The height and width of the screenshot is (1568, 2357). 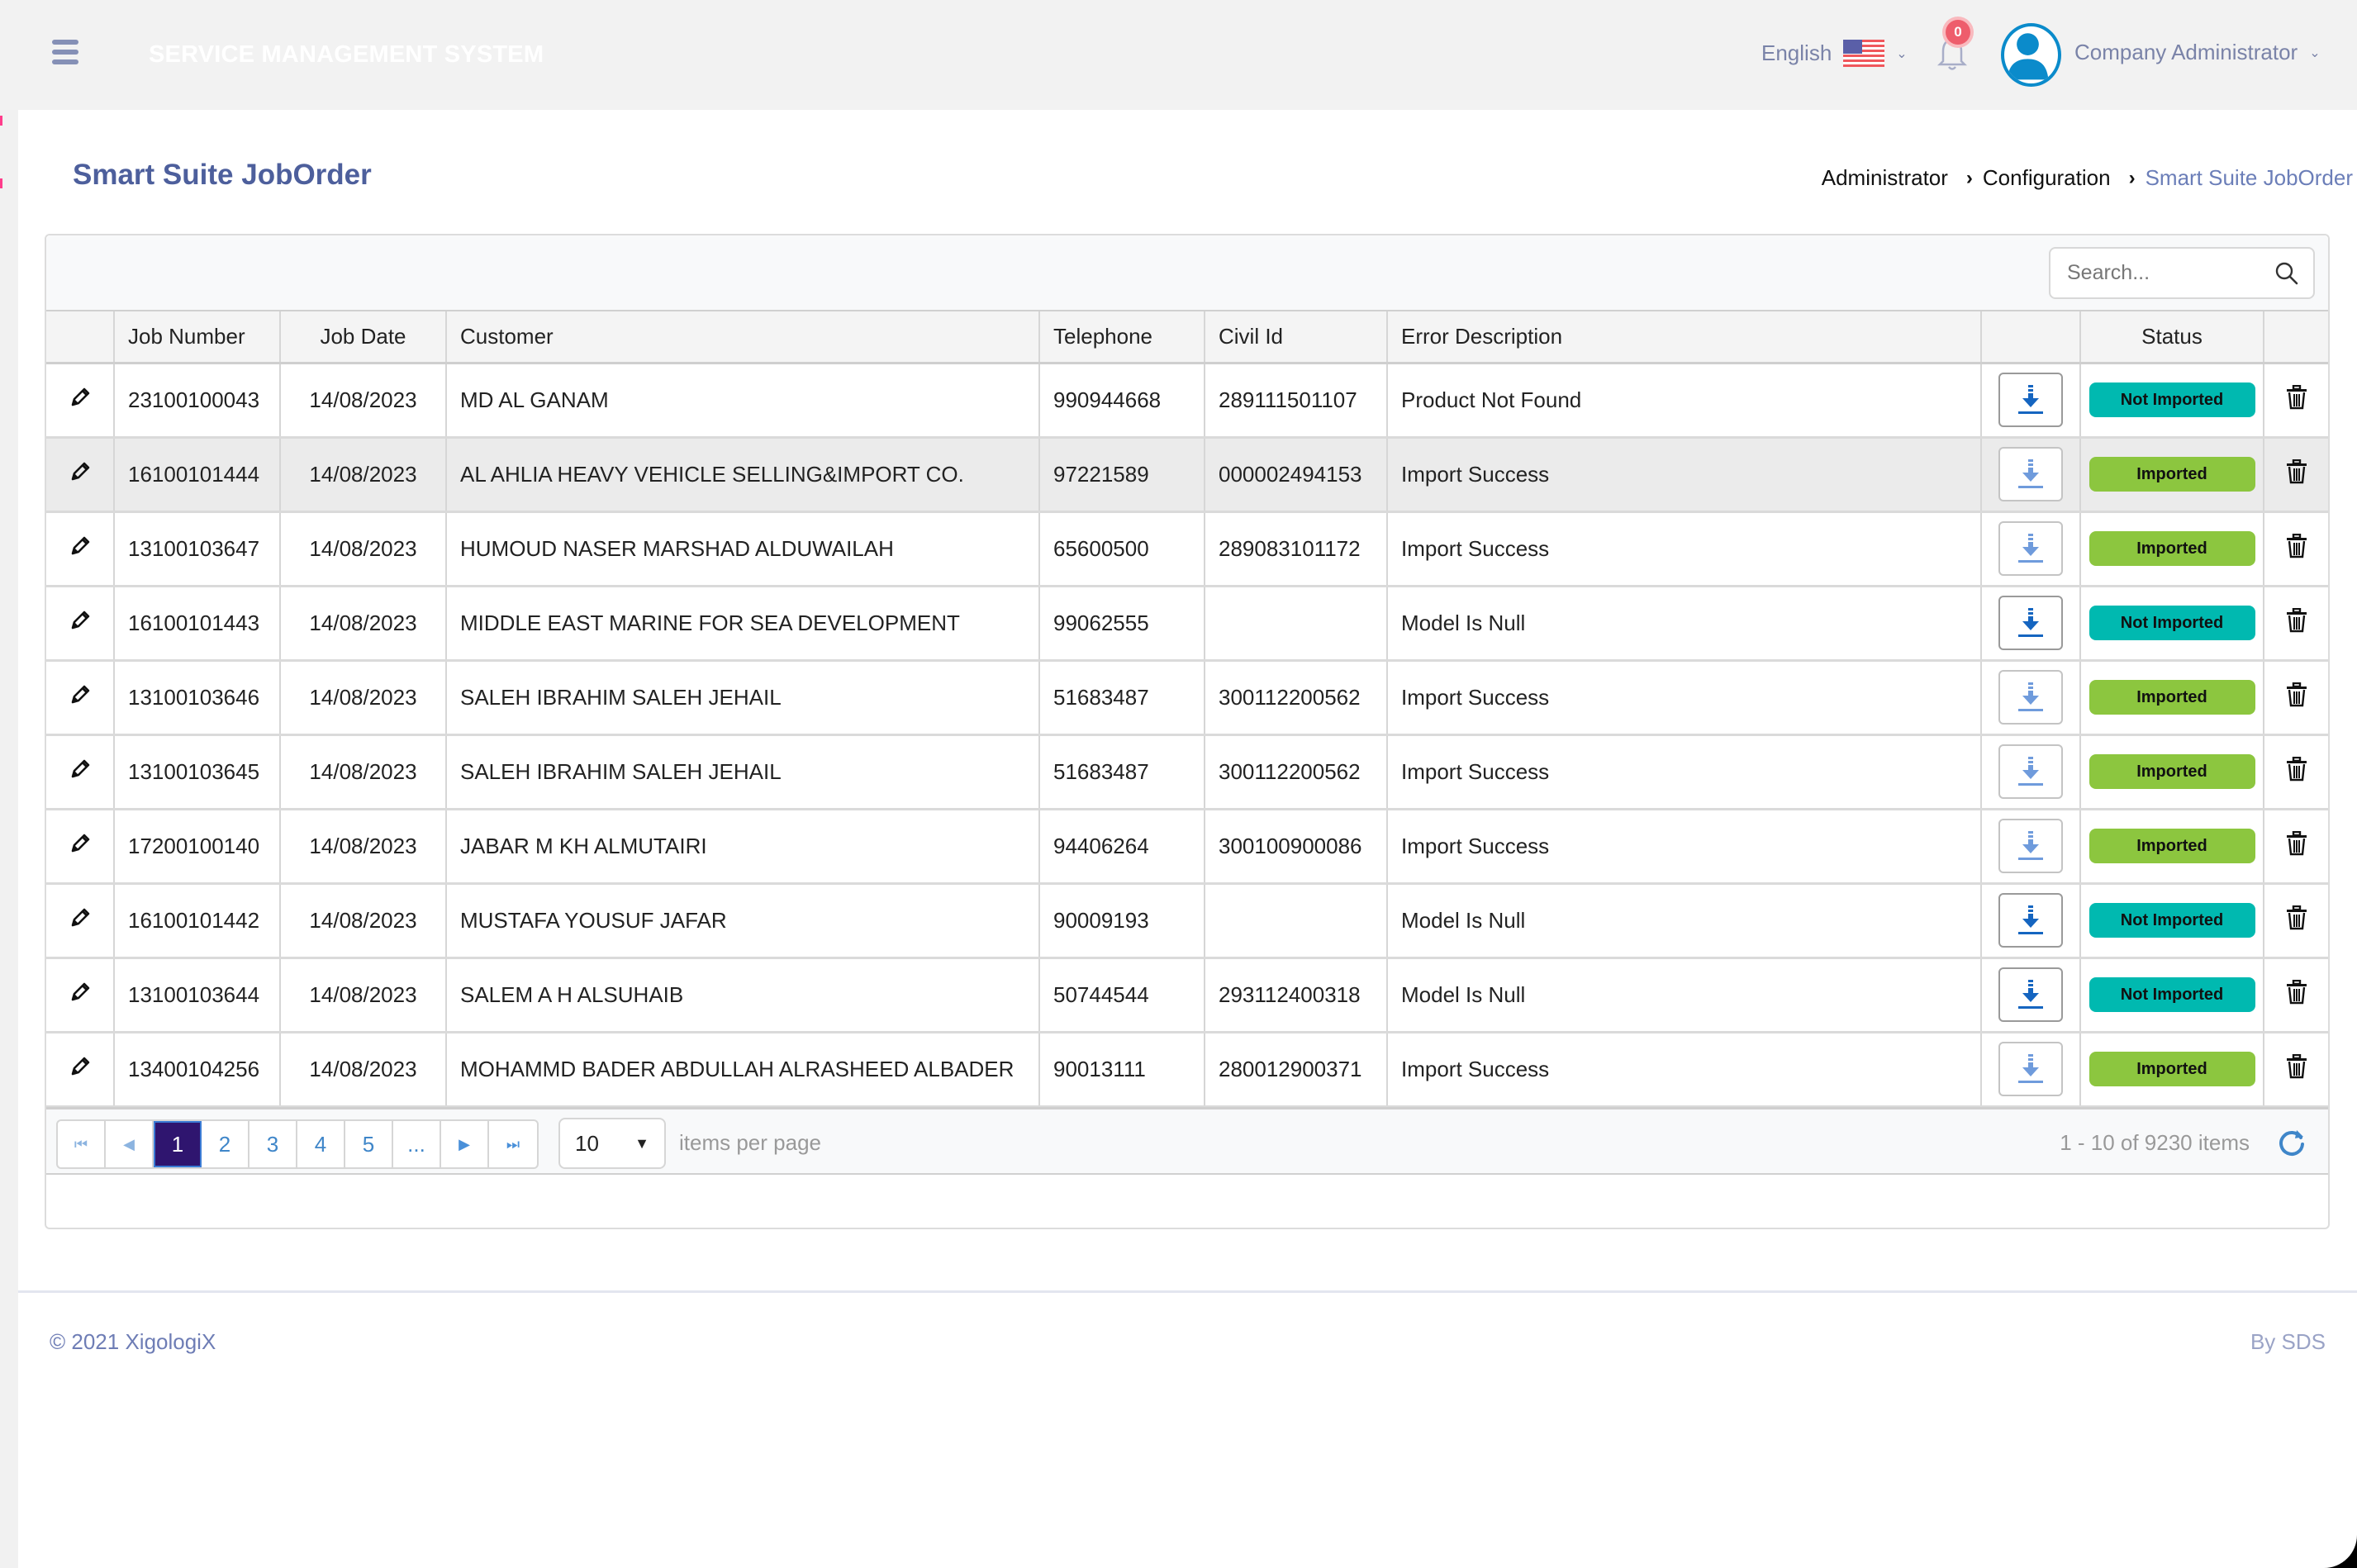 I want to click on civil-id-cell: 300100900086, so click(x=1297, y=847).